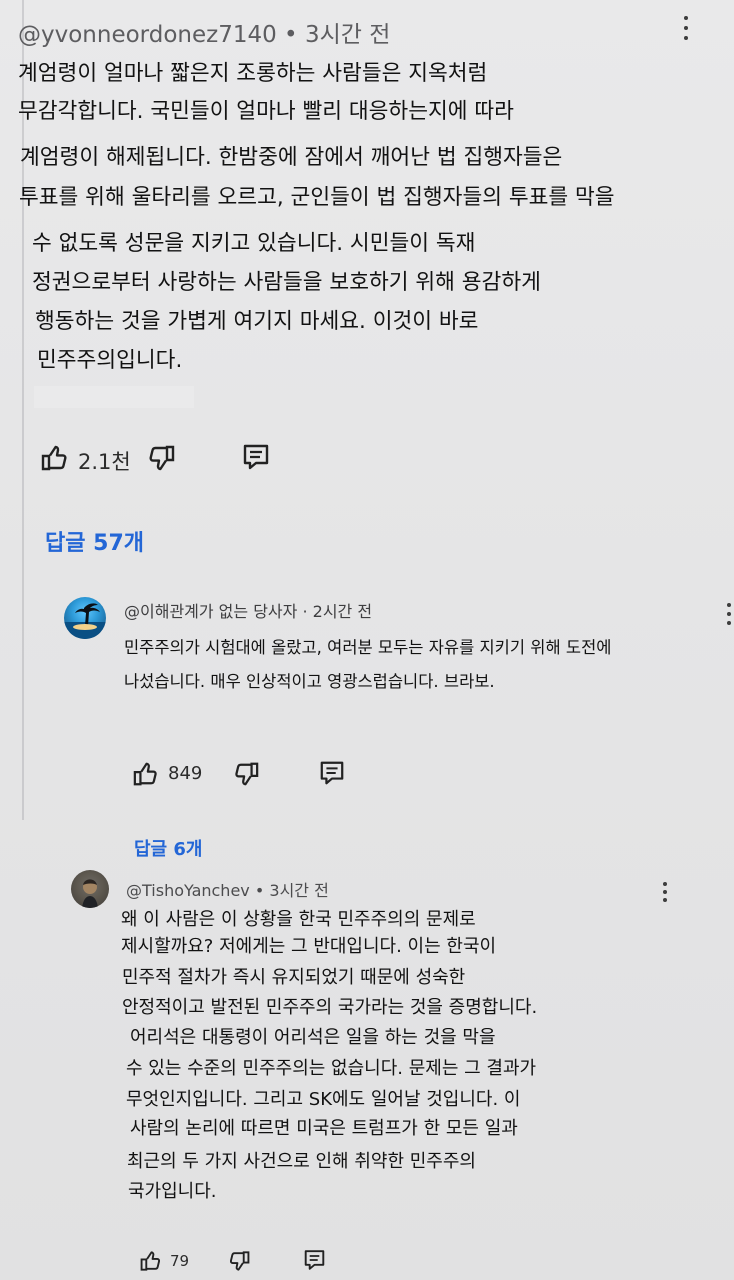  I want to click on reply2-line: 안정적이고 발전된 민주주의 국가라는 것을 증명합니다., so click(330, 1007).